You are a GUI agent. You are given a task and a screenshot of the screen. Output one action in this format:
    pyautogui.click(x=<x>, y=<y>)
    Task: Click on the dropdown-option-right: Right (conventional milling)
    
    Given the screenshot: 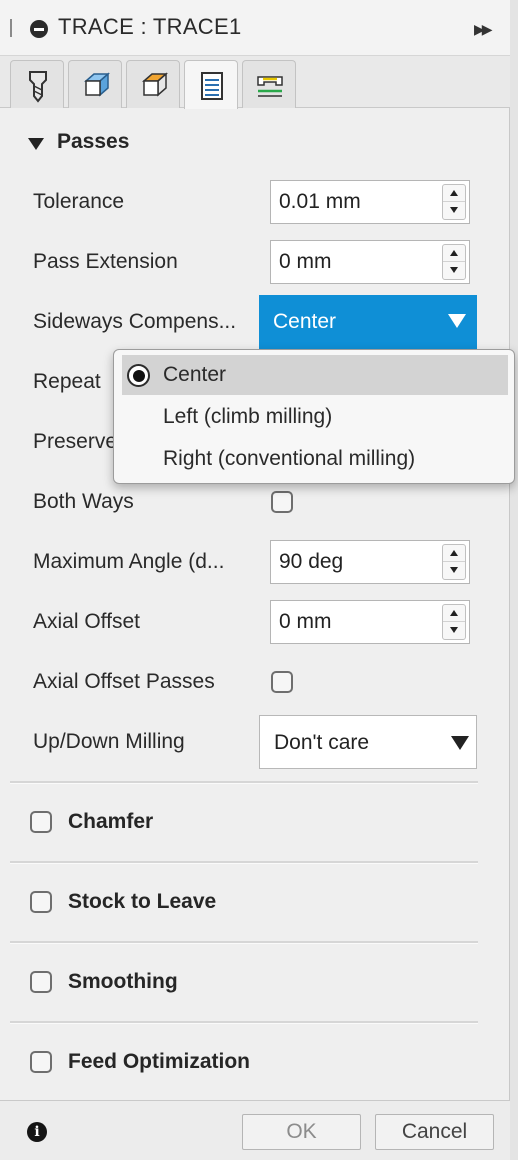 What is the action you would take?
    pyautogui.click(x=315, y=459)
    